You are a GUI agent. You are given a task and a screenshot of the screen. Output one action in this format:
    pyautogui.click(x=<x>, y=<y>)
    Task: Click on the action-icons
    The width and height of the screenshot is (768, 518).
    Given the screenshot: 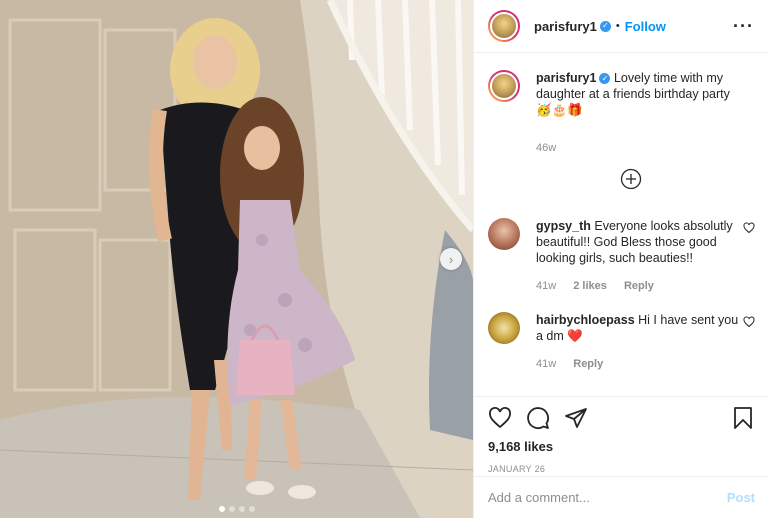 What is the action you would take?
    pyautogui.click(x=621, y=418)
    